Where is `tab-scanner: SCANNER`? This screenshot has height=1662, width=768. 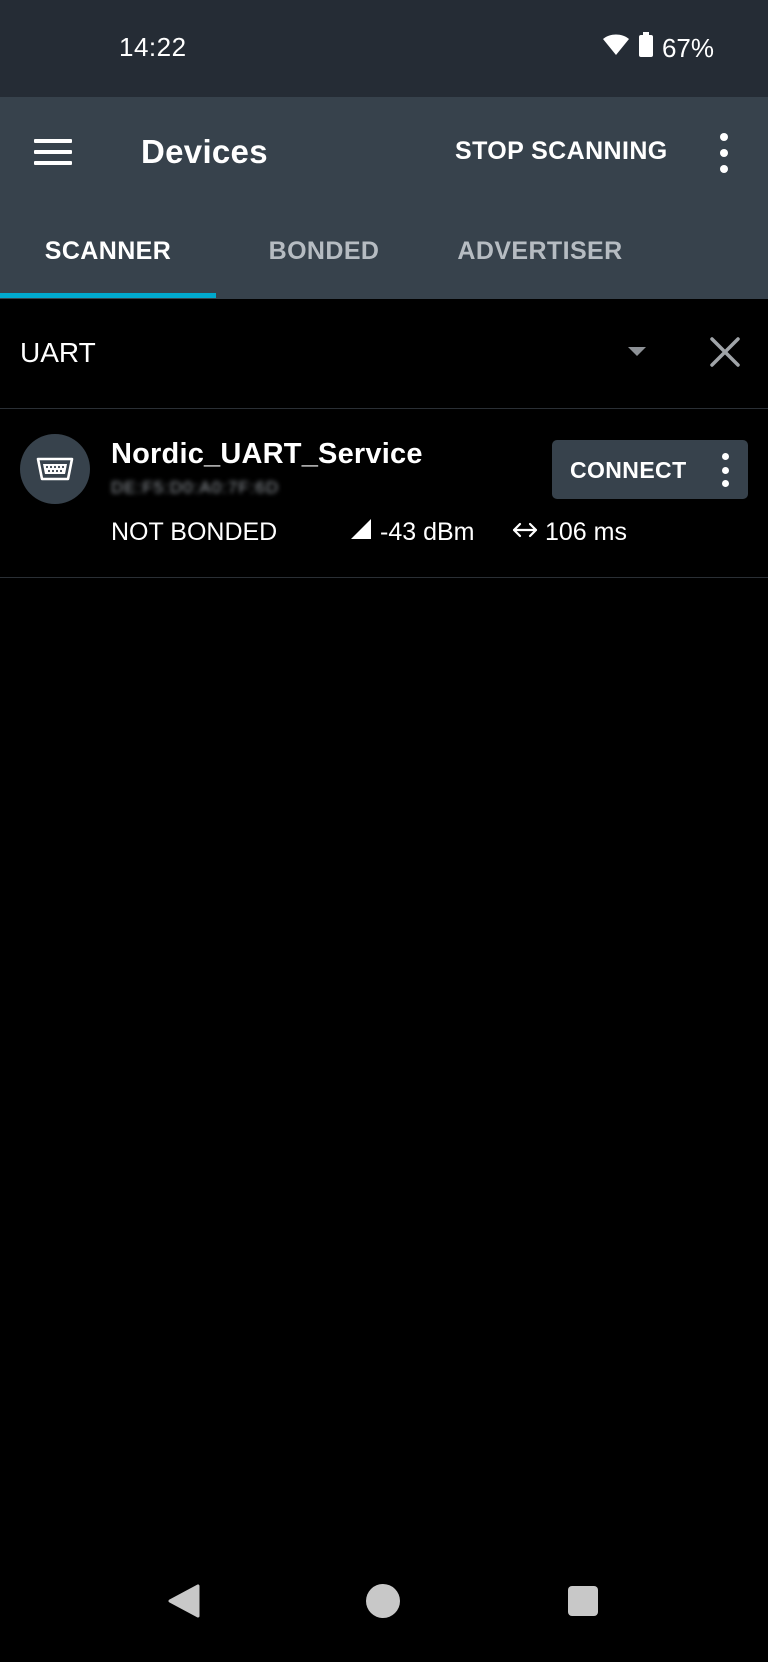
tab-scanner: SCANNER is located at coordinates (108, 257).